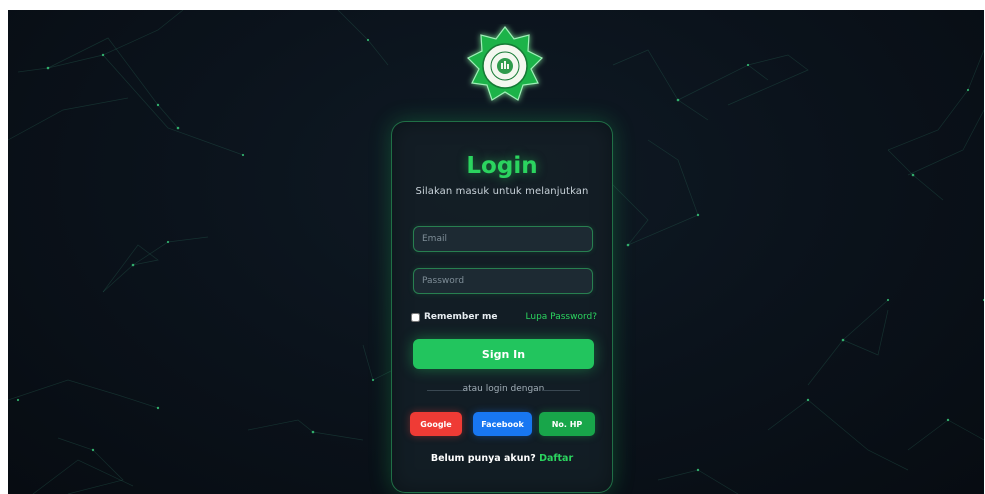  I want to click on divider-text: atau login dengan, so click(503, 389).